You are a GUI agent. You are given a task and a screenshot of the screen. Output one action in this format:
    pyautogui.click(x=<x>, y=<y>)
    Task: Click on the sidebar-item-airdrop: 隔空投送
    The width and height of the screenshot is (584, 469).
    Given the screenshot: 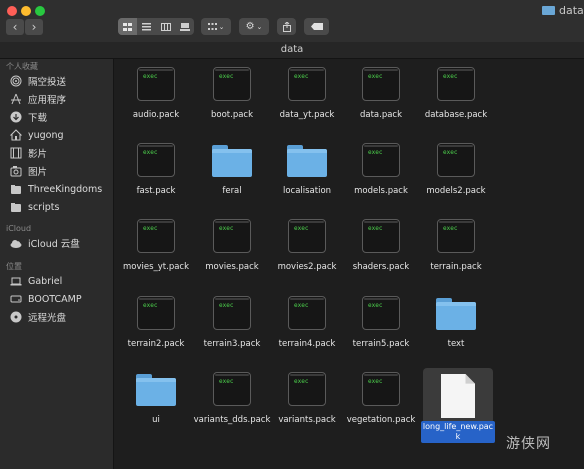 What is the action you would take?
    pyautogui.click(x=38, y=81)
    